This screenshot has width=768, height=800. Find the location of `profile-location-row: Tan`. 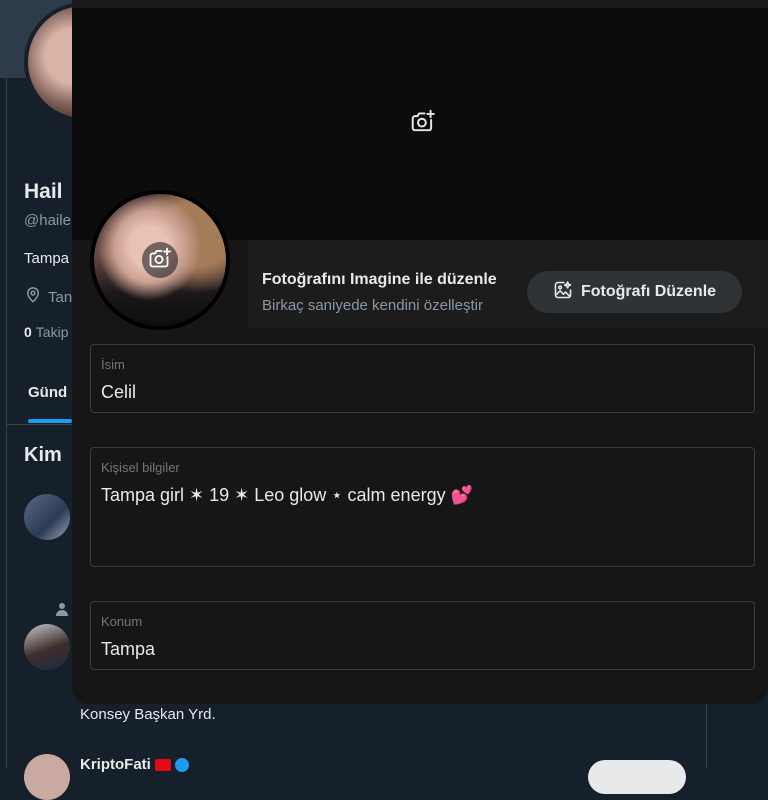

profile-location-row: Tan is located at coordinates (48, 297).